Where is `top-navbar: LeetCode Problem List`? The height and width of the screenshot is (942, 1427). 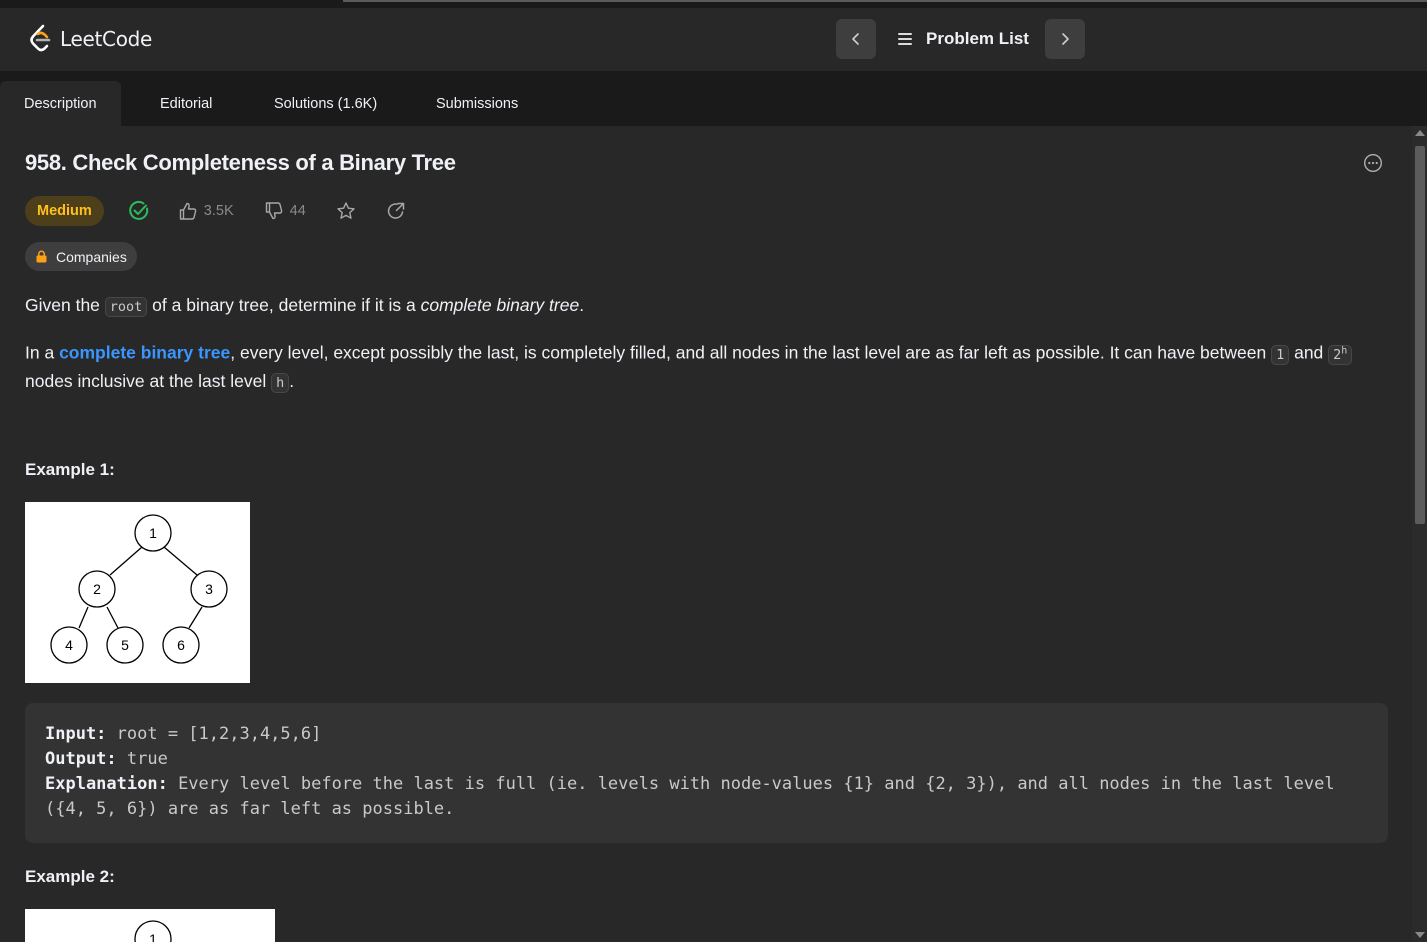 top-navbar: LeetCode Problem List is located at coordinates (713, 39).